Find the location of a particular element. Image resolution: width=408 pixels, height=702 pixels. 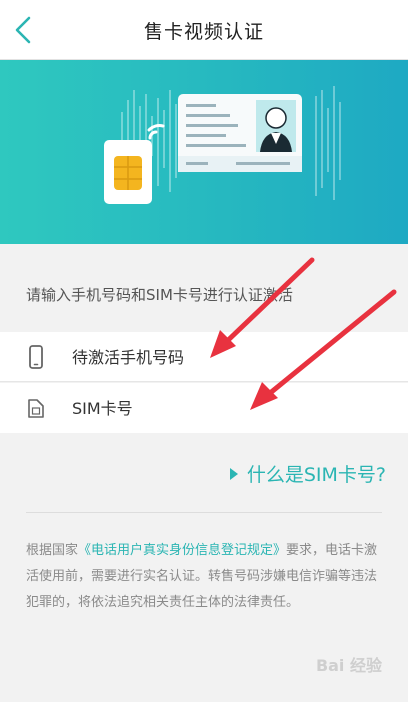

regulation-link: 《电话用户真实身份信息登记规定》 is located at coordinates (182, 550).